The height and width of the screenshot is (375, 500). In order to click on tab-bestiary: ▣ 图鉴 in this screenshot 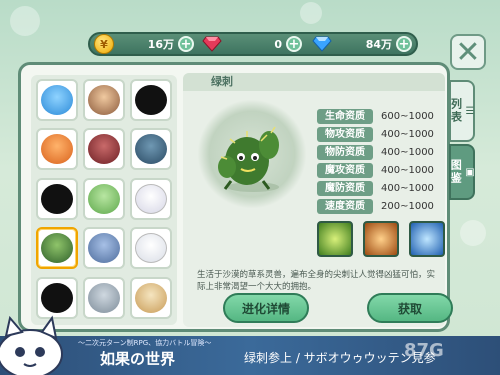, I will do `click(462, 172)`.